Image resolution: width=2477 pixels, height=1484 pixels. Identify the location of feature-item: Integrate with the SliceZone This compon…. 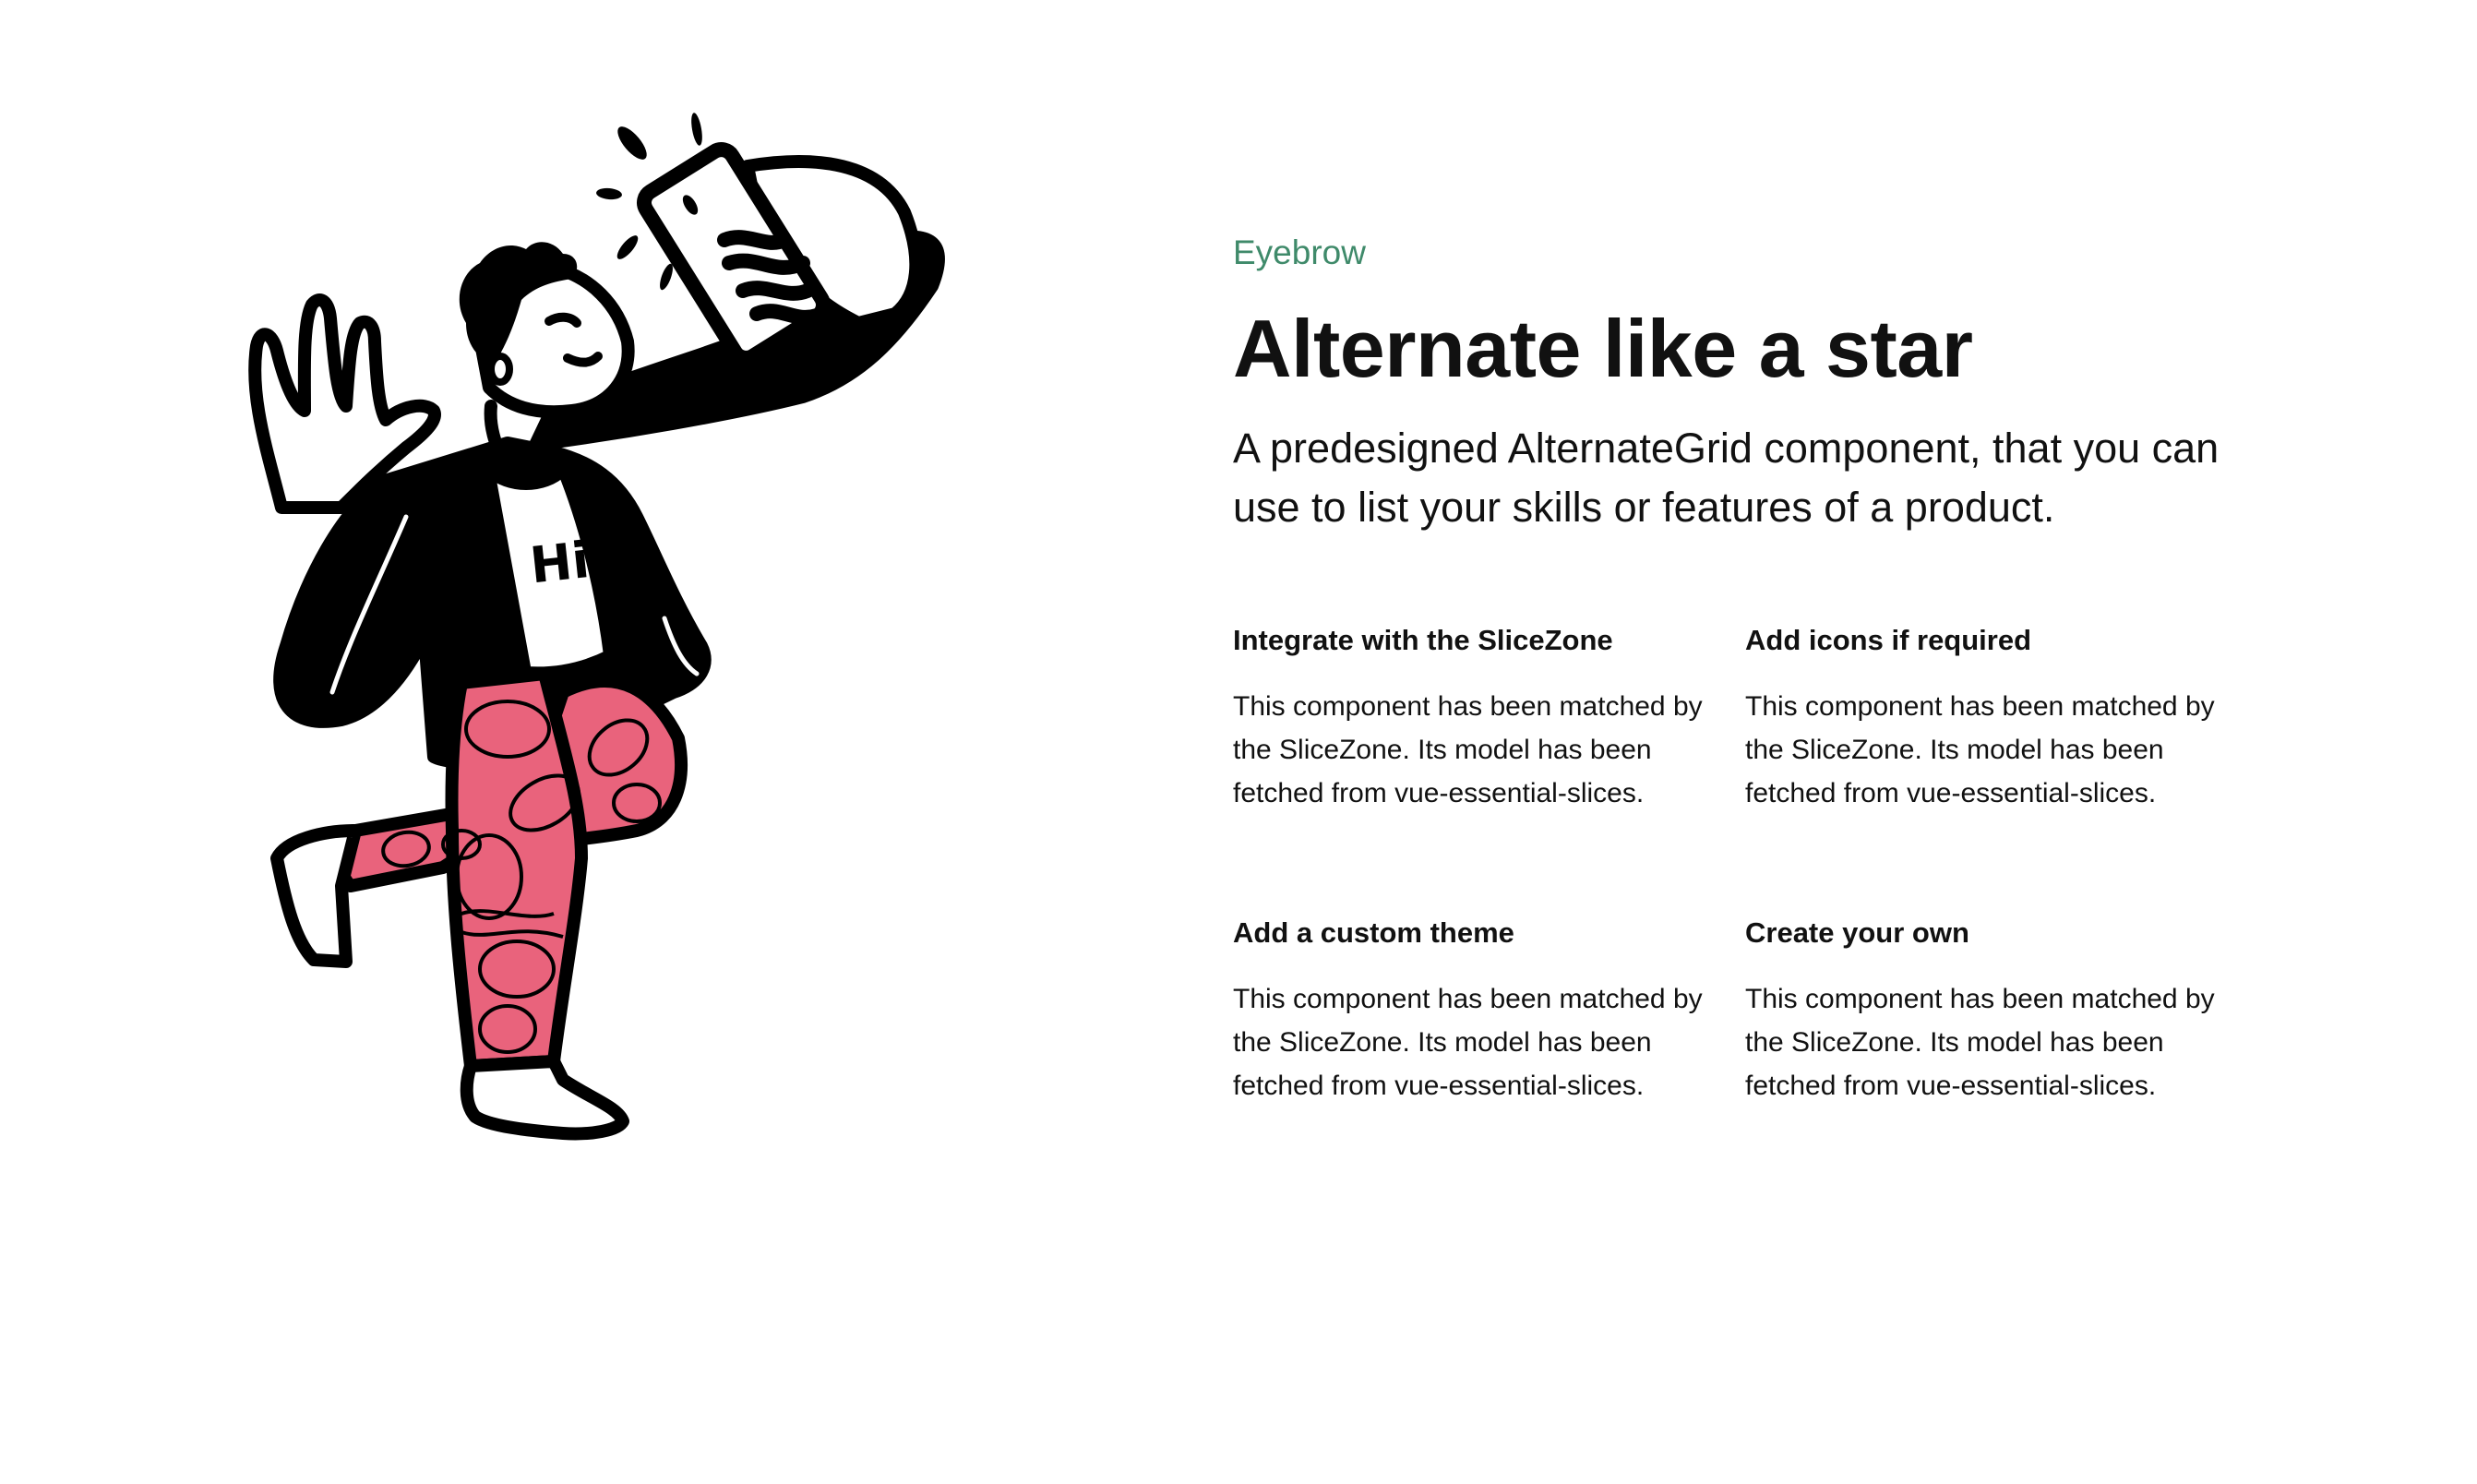
(1489, 718).